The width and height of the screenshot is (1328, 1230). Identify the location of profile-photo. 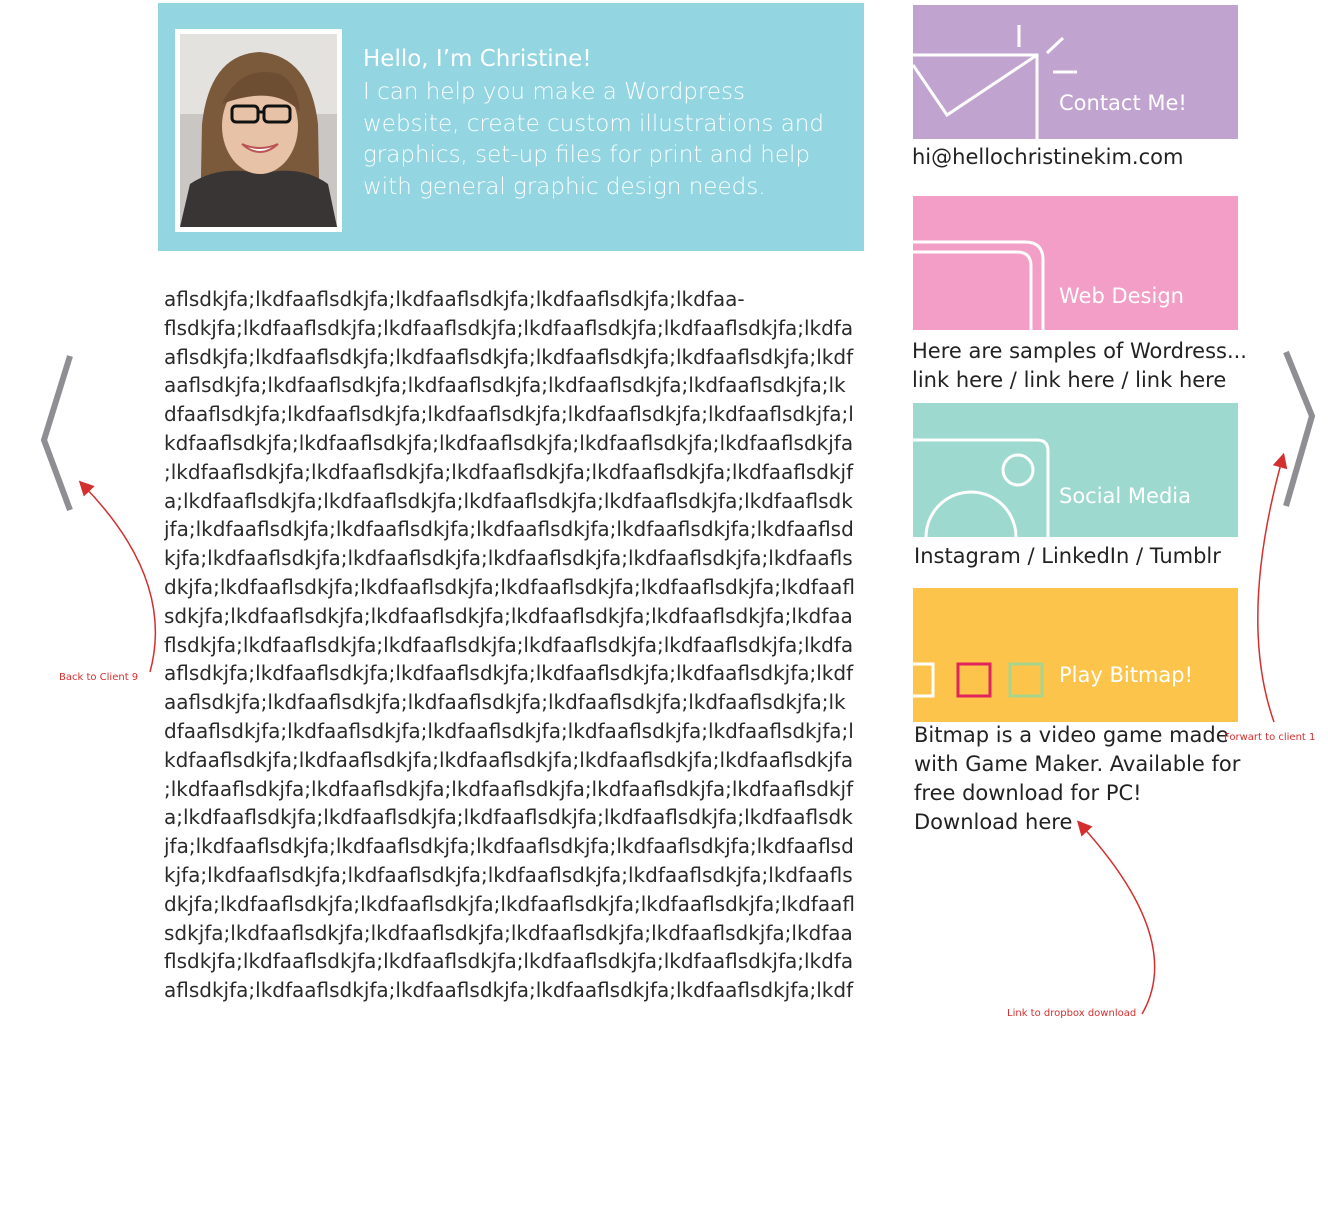
(258, 130).